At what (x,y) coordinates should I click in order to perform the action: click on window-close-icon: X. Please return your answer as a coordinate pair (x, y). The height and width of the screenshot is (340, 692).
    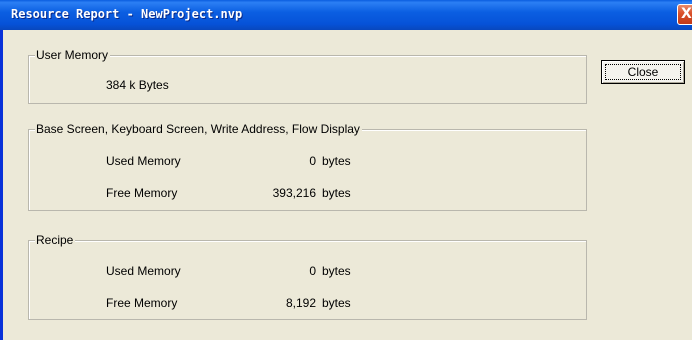
    Looking at the image, I should click on (684, 14).